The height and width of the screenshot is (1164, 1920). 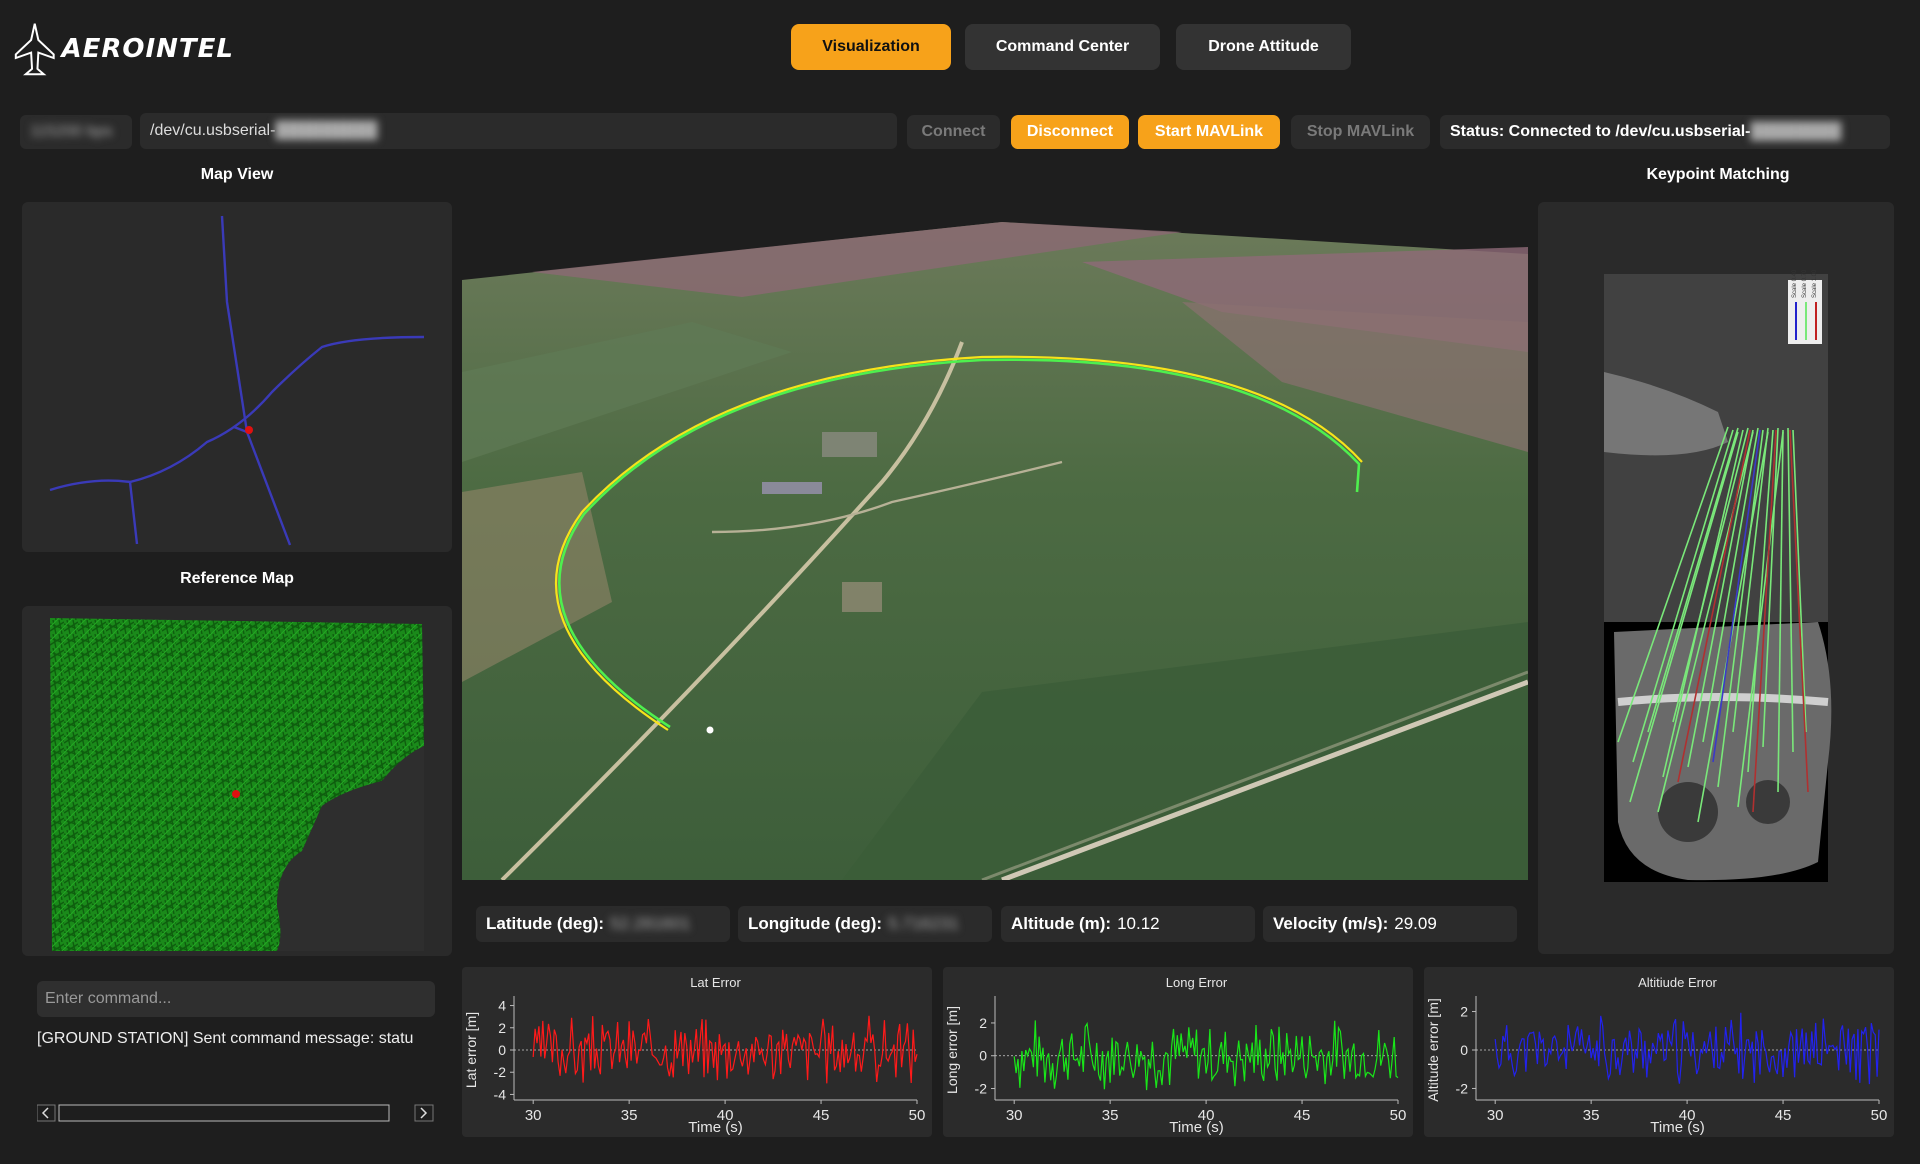 I want to click on legend-scale-040: Scale 0.40, so click(x=1795, y=283).